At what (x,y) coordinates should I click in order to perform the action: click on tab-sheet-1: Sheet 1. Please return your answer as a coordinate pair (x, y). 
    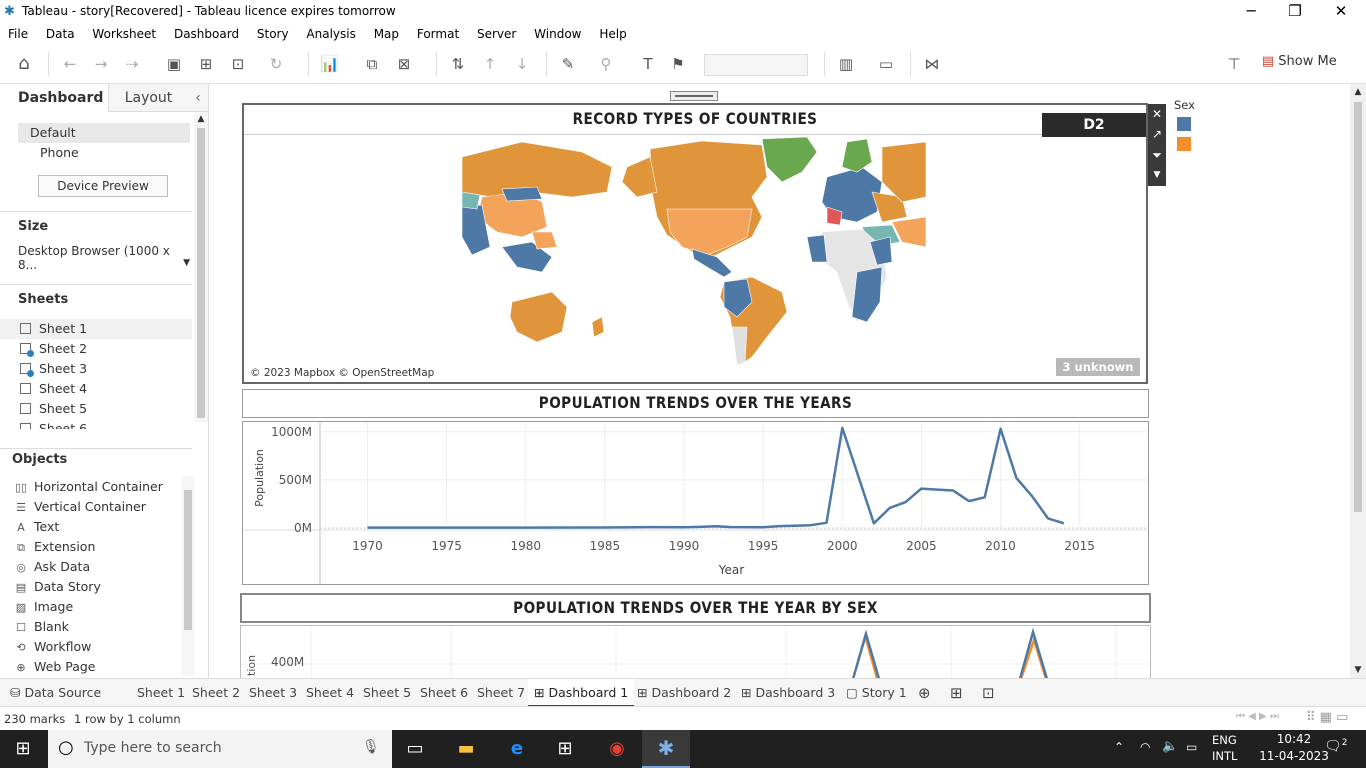
    Looking at the image, I should click on (161, 693).